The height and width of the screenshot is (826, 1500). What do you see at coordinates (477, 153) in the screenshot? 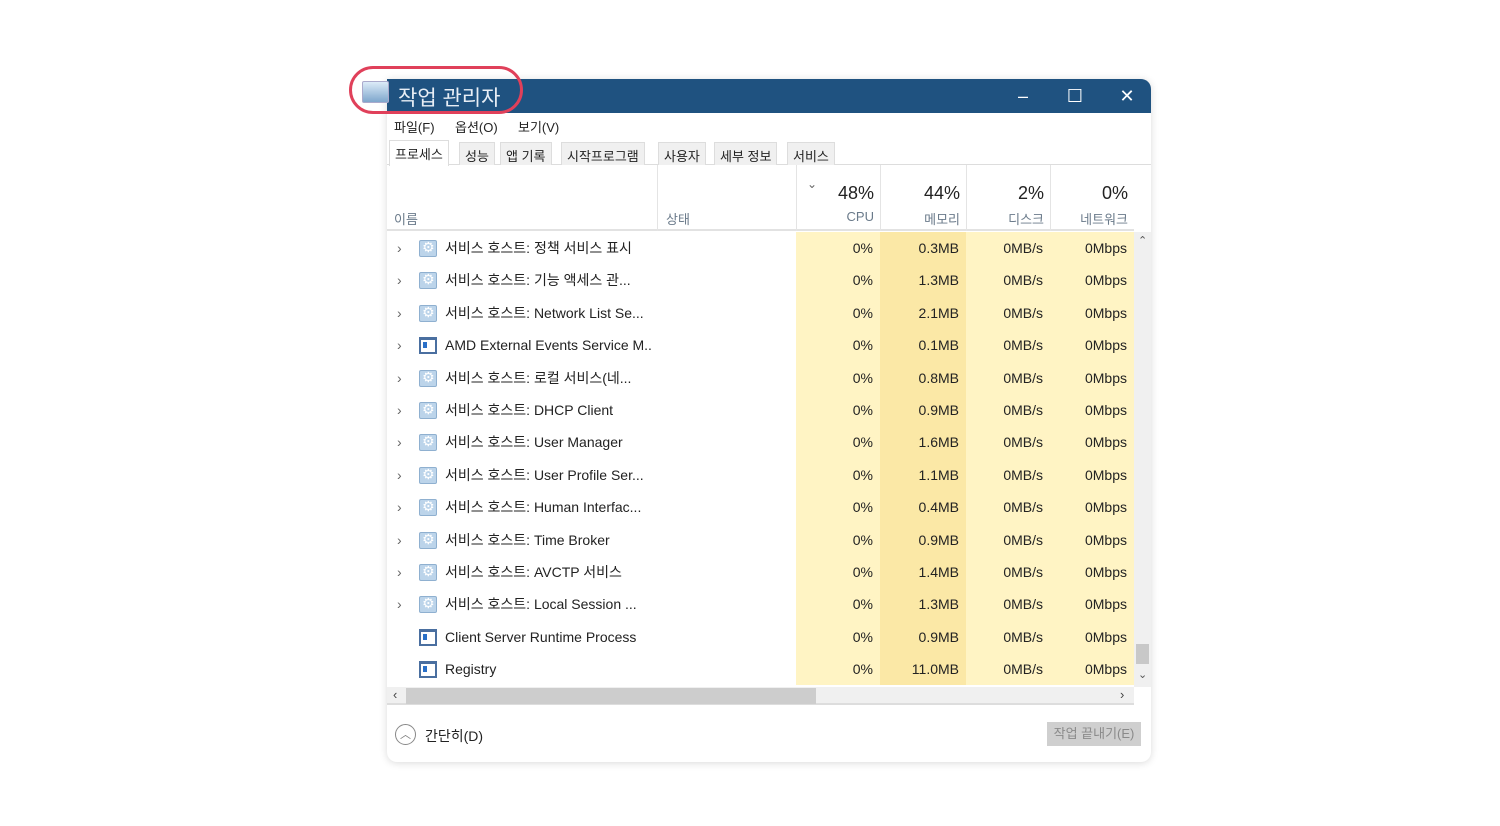
I see `tab-performance: 성능` at bounding box center [477, 153].